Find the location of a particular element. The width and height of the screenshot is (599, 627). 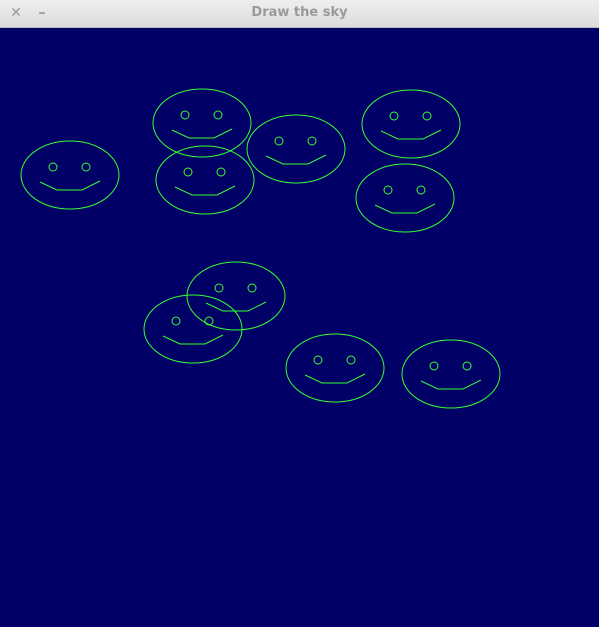

title-bar: ✕ – Draw the sky is located at coordinates (299, 14).